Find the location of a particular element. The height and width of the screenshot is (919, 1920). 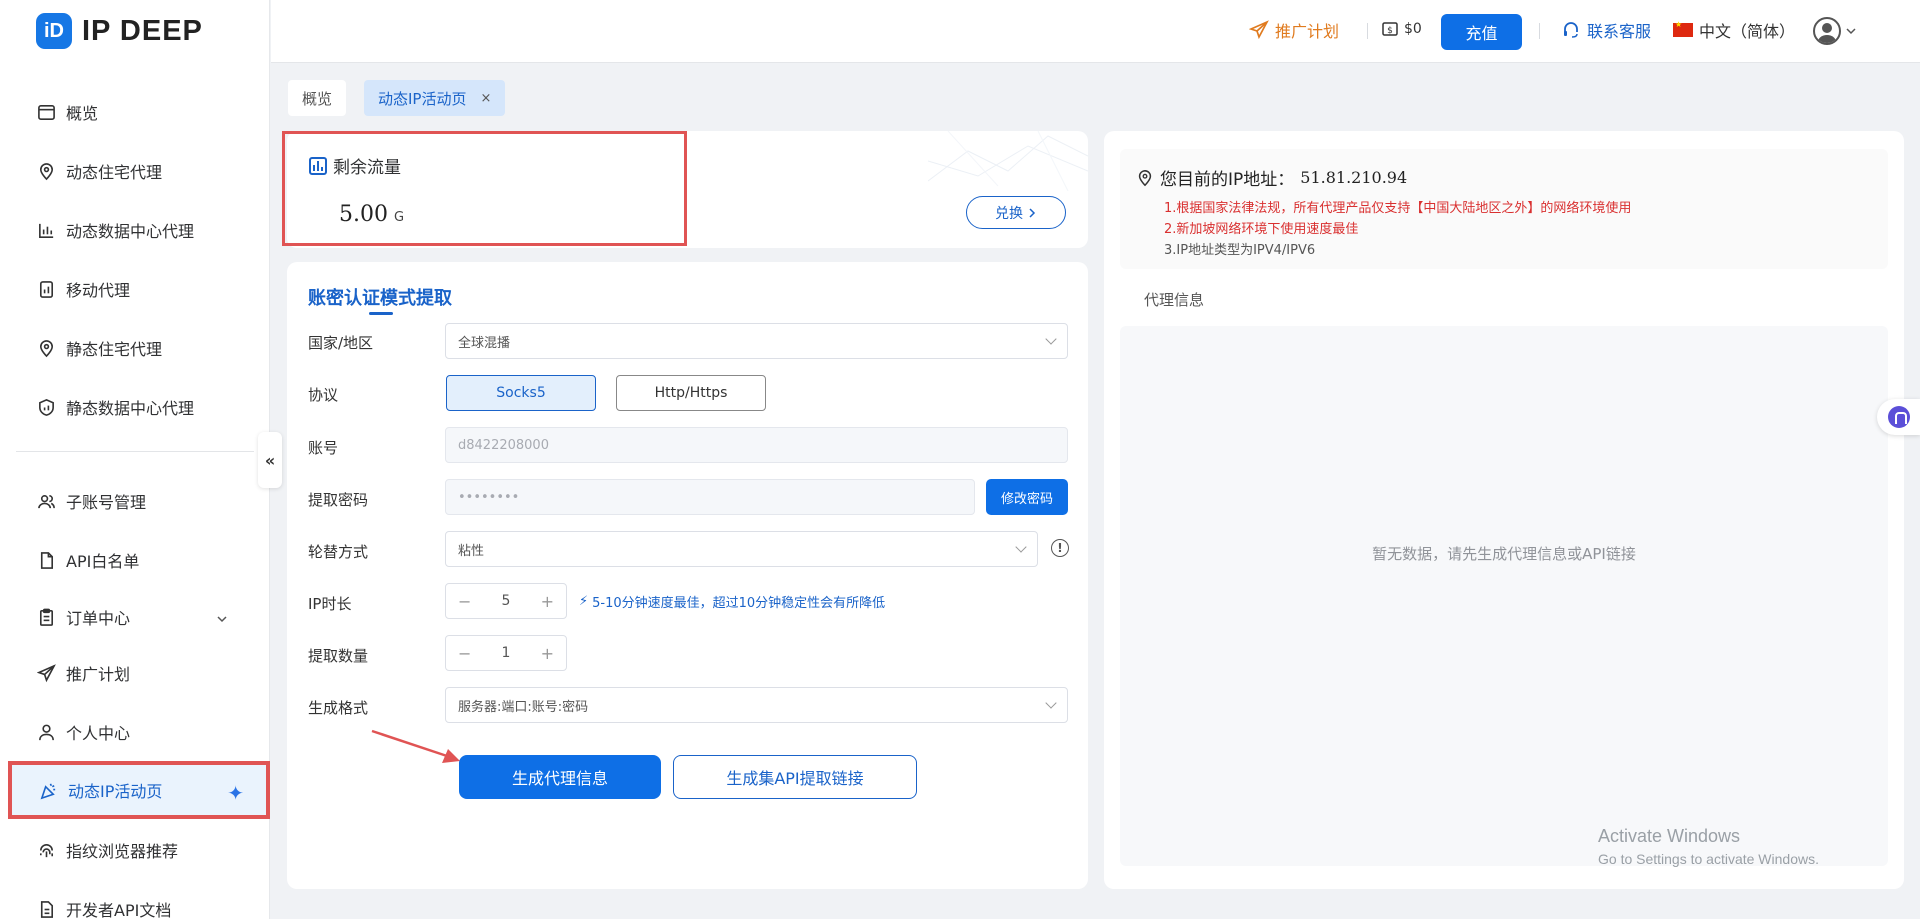

user-avatar-menu is located at coordinates (1835, 31).